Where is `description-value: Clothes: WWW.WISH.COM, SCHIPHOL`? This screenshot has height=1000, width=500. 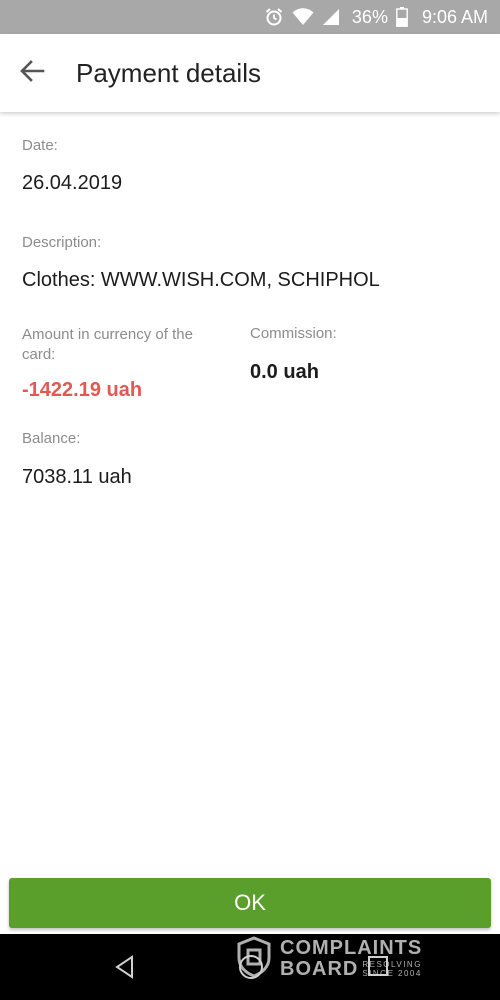
description-value: Clothes: WWW.WISH.COM, SCHIPHOL is located at coordinates (201, 280).